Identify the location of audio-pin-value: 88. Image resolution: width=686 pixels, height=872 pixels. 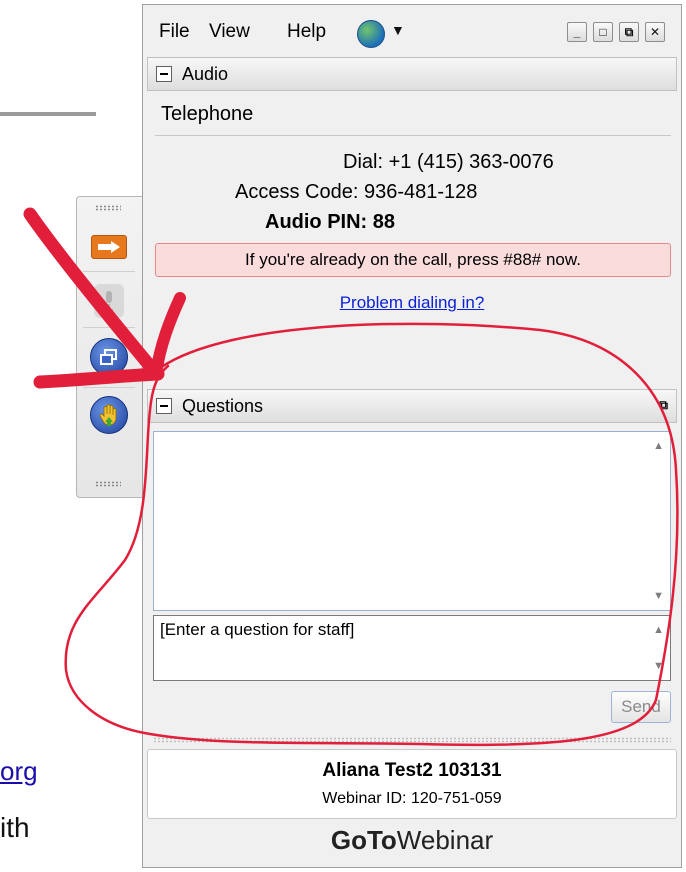
(384, 222).